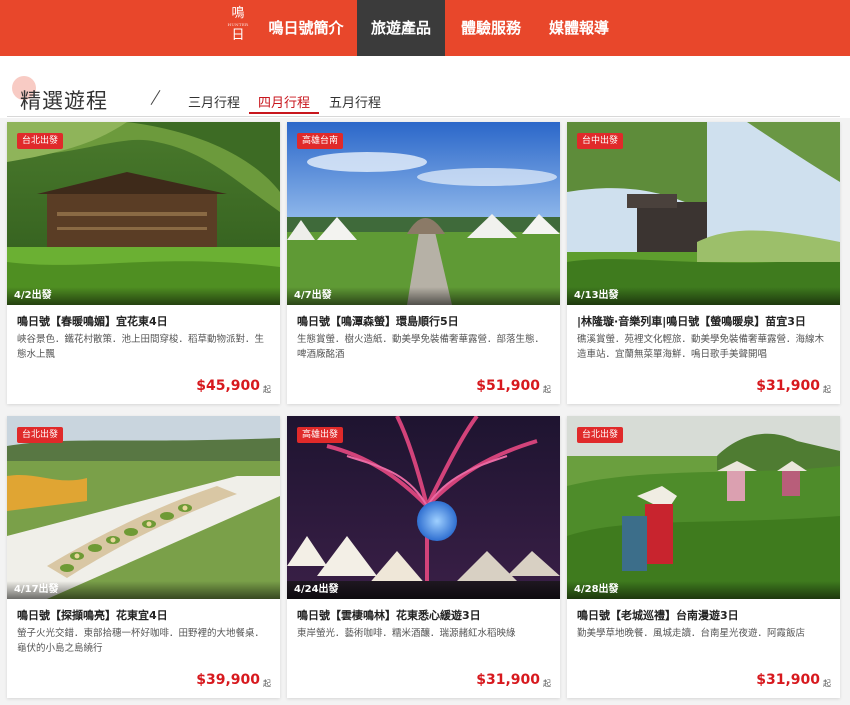 This screenshot has width=850, height=705. What do you see at coordinates (707, 615) in the screenshot?
I see `product-title: 鳴日號【老城巡禮】台南漫遊3日` at bounding box center [707, 615].